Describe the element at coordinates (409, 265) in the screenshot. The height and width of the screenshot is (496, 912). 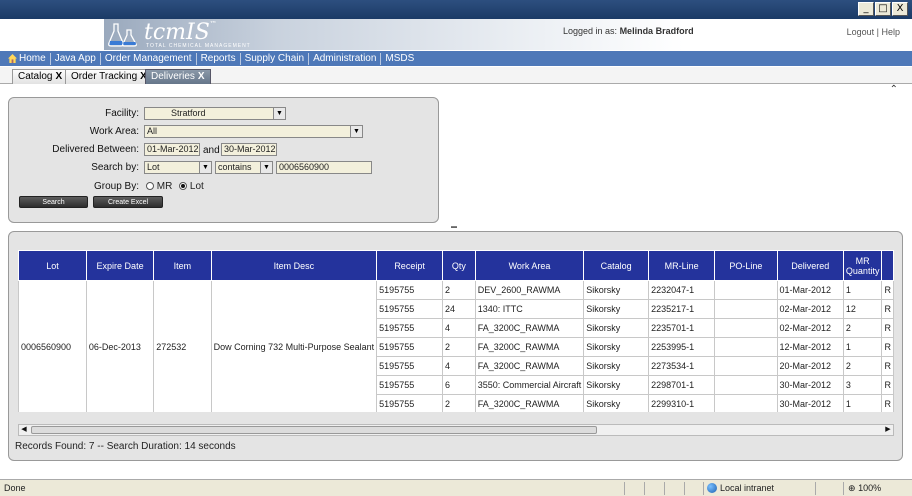
I see `column-header: Receipt` at that location.